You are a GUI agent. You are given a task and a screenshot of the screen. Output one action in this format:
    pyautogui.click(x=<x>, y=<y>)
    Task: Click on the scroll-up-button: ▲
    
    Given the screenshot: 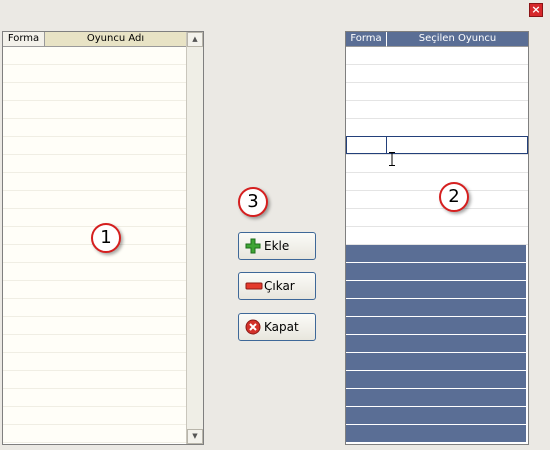 What is the action you would take?
    pyautogui.click(x=195, y=39)
    